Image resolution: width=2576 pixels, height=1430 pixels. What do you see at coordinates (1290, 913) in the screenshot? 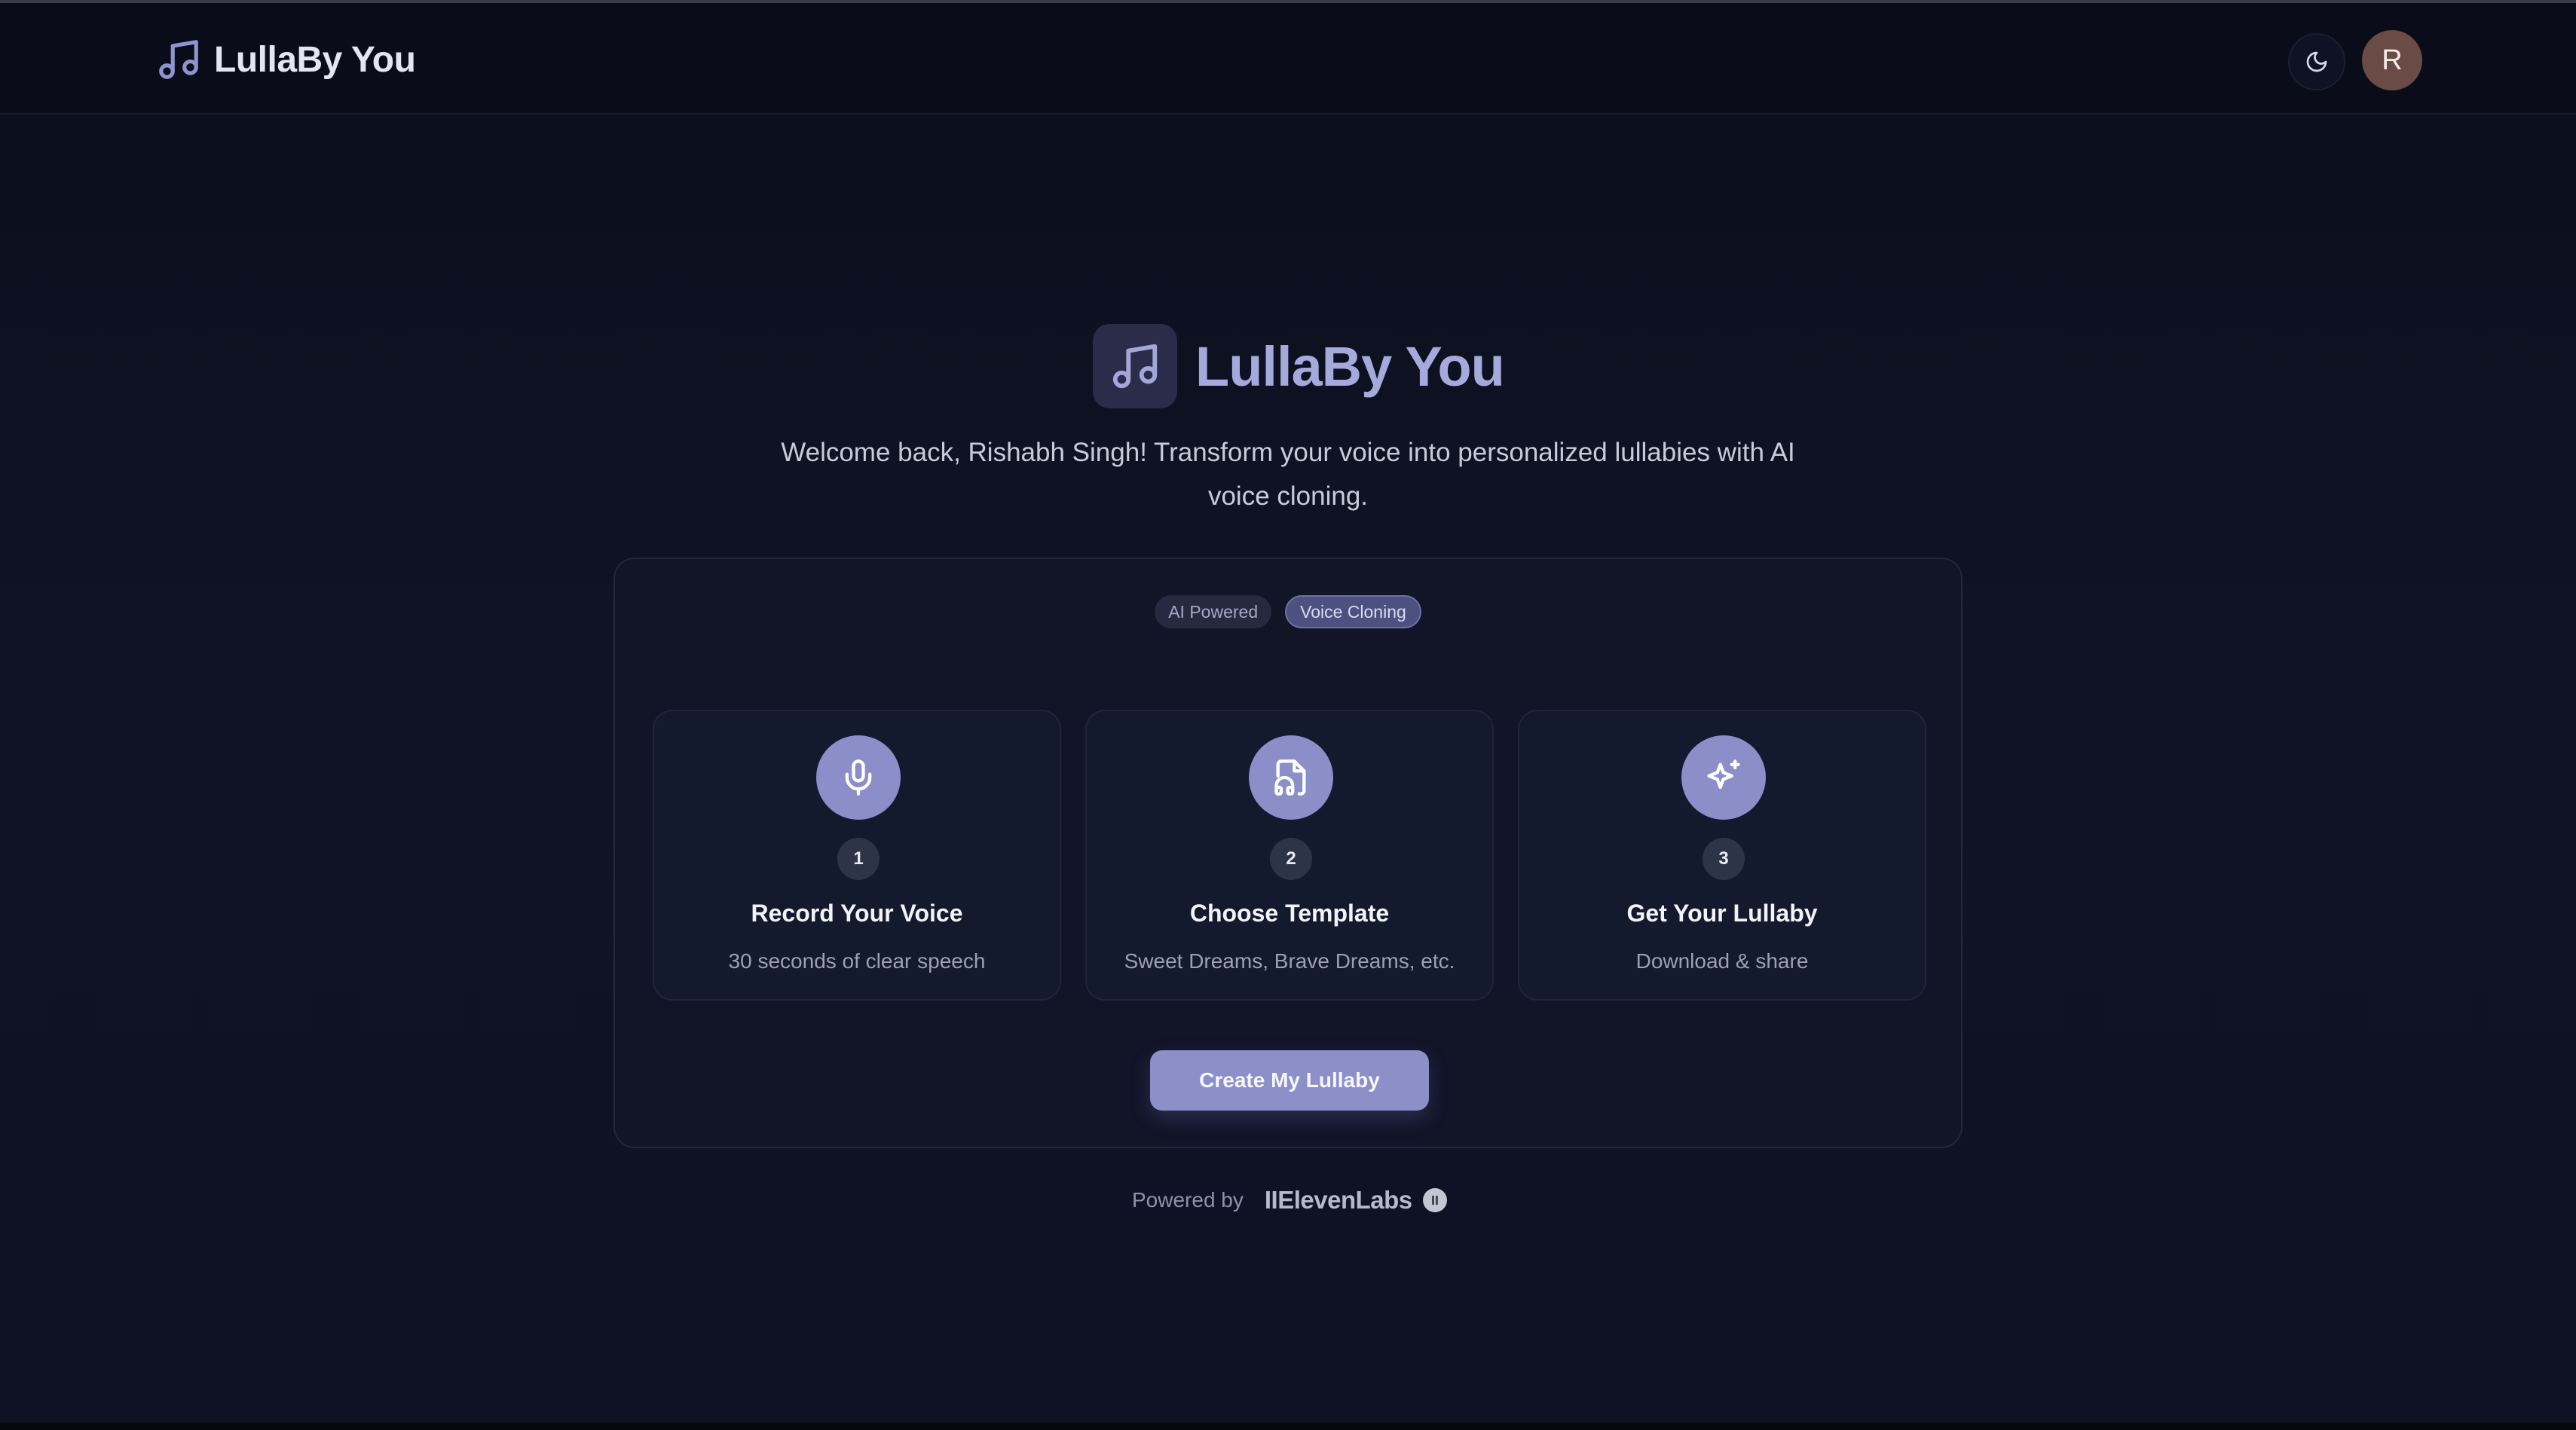
I see `step-title: Choose Template` at bounding box center [1290, 913].